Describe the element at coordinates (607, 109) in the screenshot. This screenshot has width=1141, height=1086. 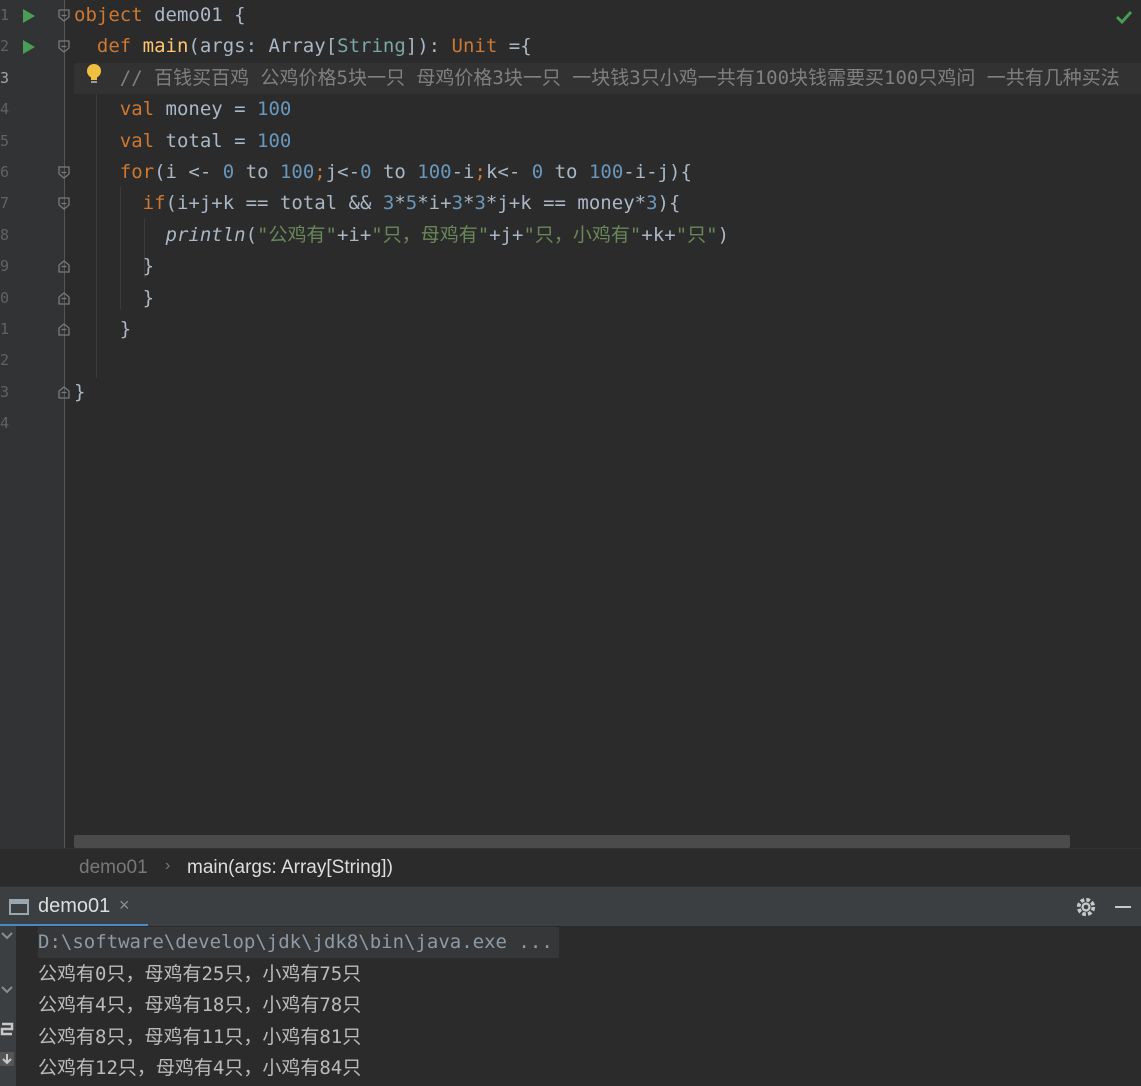
I see `code-line: val money = 100` at that location.